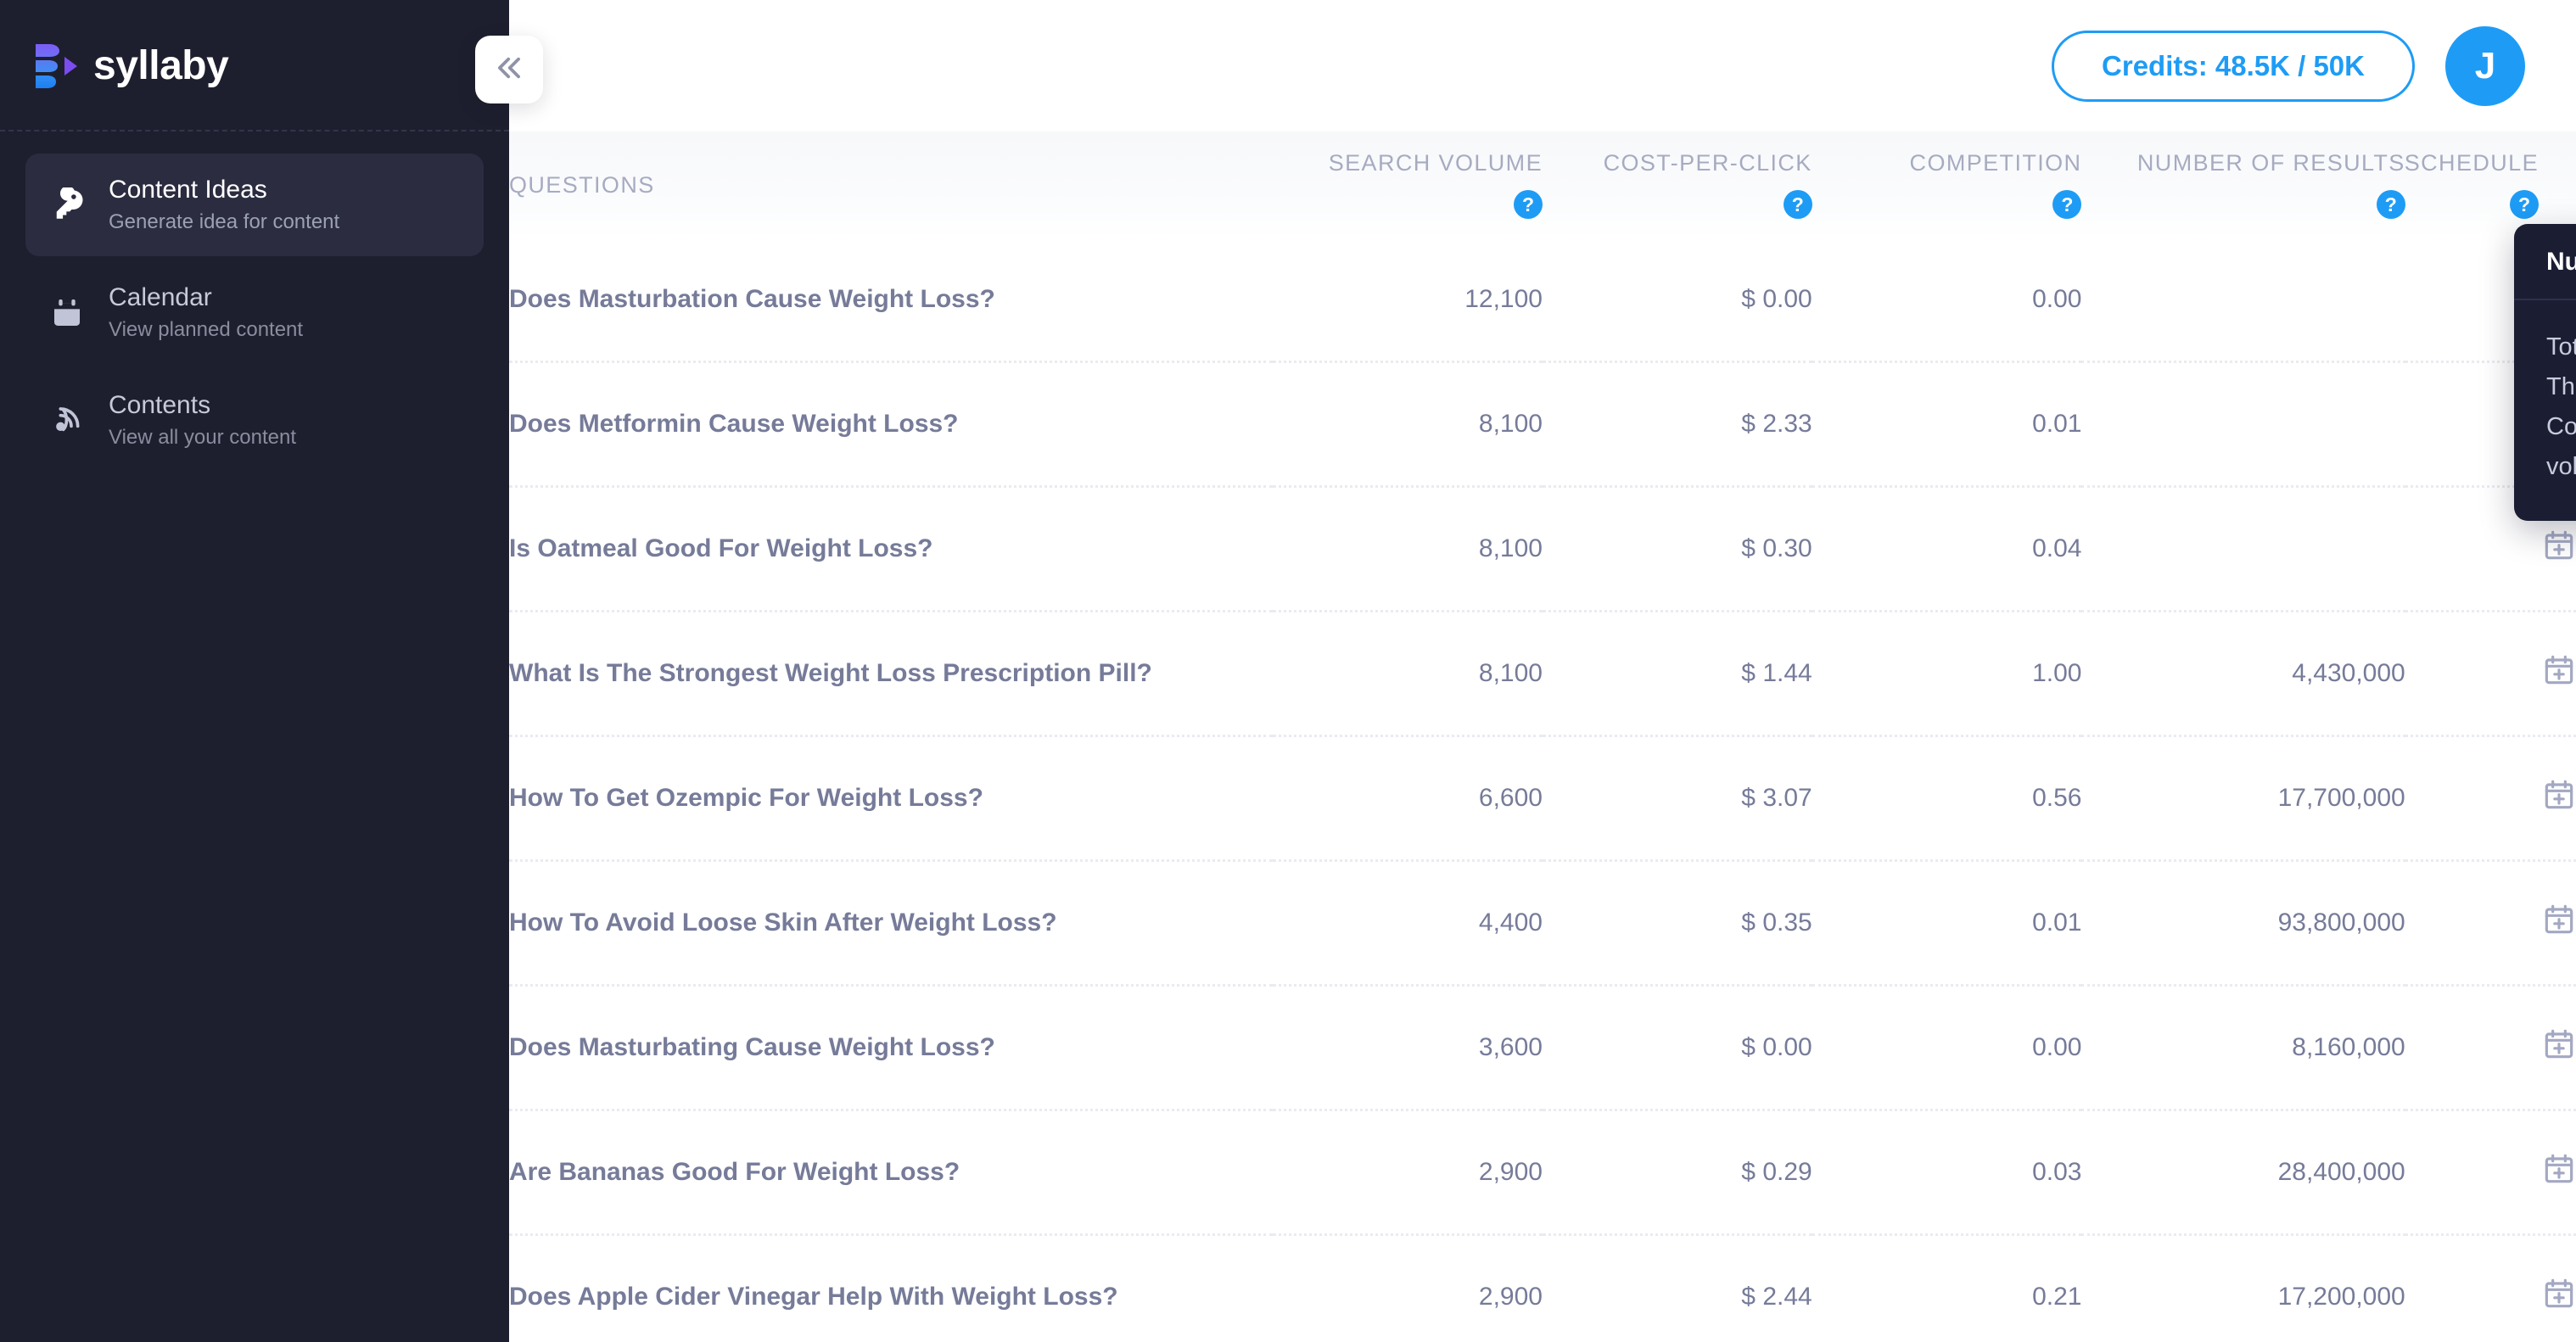  I want to click on cell-cost-per-click: $ 0.30, so click(1677, 549).